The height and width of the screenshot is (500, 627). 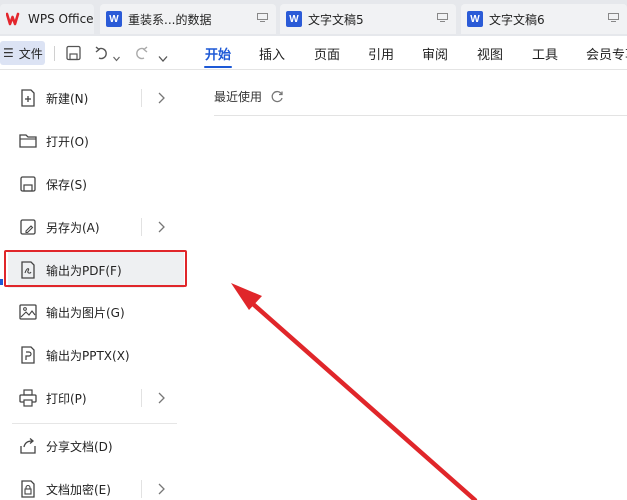 I want to click on menu-item-label: 打开(O), so click(x=67, y=141).